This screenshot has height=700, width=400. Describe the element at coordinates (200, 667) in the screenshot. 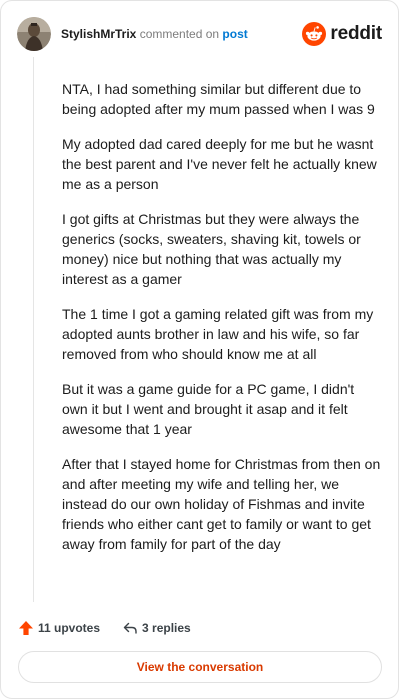

I see `view-conversation-button: View the conversation` at that location.